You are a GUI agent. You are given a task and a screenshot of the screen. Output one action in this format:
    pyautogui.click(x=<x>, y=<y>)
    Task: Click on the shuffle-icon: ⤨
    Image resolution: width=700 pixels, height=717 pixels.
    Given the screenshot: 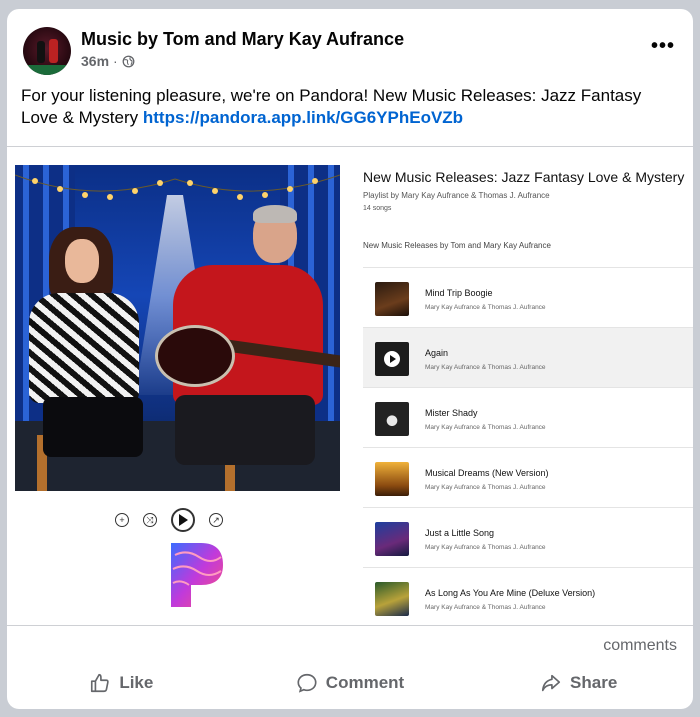 What is the action you would take?
    pyautogui.click(x=150, y=520)
    